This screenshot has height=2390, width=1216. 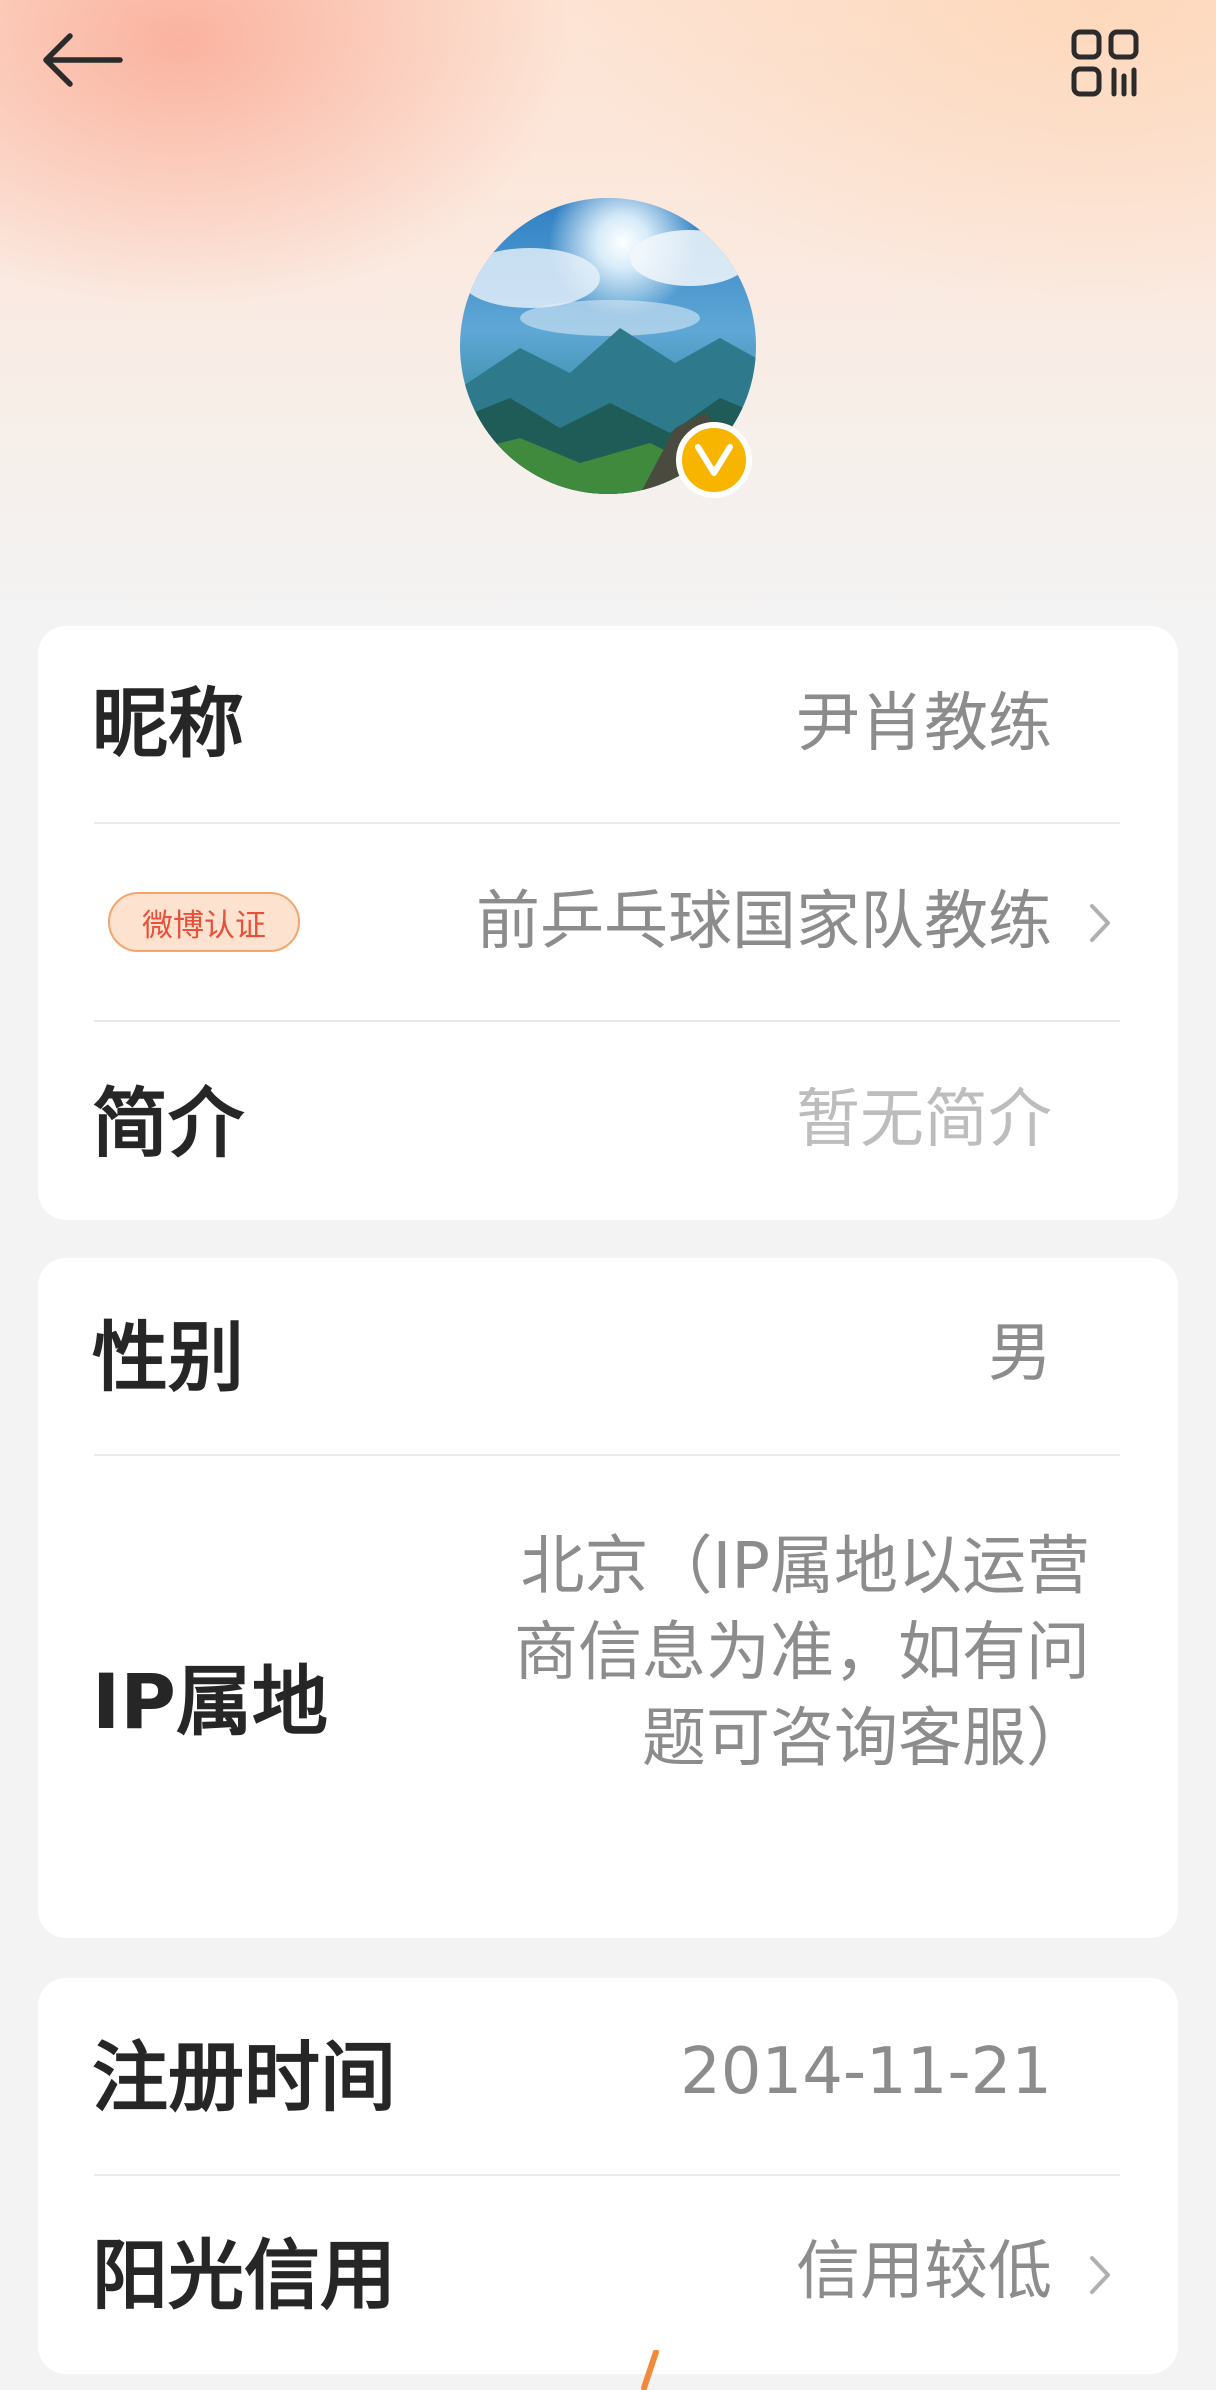 I want to click on register-time-label: 注册时间, so click(x=244, y=2077).